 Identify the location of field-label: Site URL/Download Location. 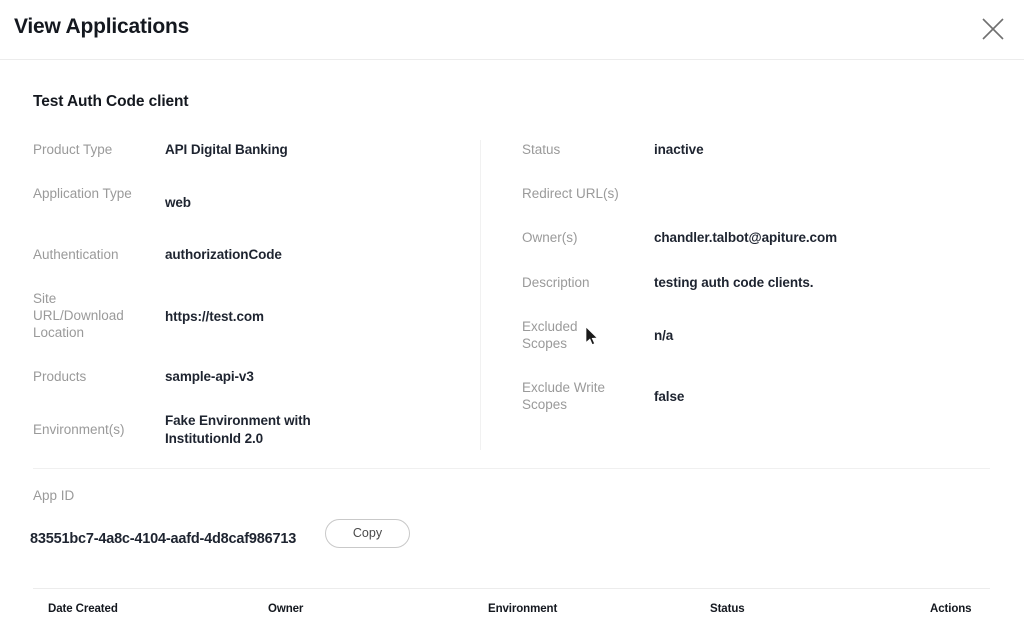
(78, 315).